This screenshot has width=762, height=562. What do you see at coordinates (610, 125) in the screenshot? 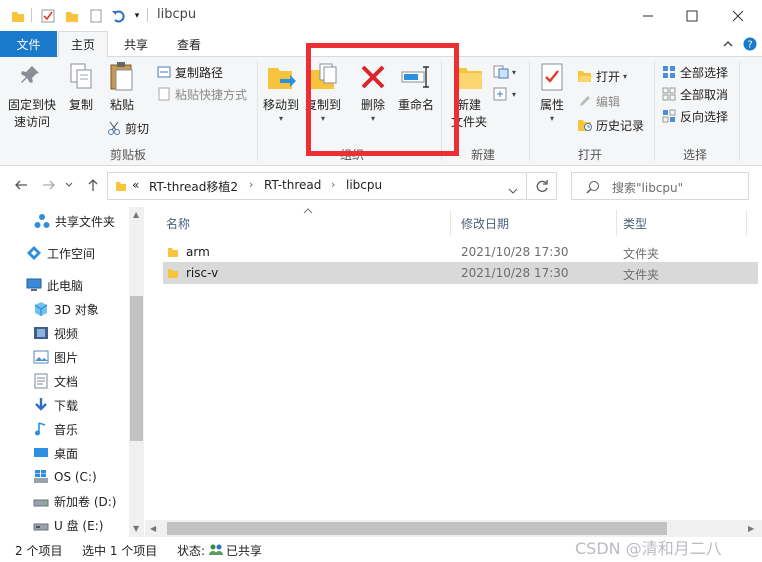
I see `history-button: 历史记录` at bounding box center [610, 125].